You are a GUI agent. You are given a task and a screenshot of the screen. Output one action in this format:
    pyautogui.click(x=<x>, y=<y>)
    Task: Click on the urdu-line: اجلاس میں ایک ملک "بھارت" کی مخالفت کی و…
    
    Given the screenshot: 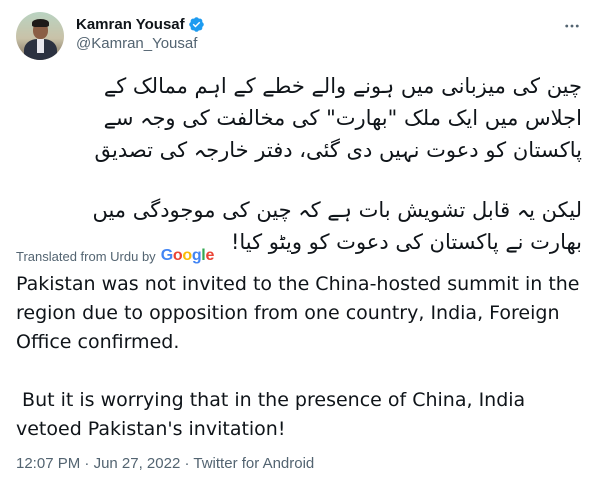 What is the action you would take?
    pyautogui.click(x=342, y=118)
    